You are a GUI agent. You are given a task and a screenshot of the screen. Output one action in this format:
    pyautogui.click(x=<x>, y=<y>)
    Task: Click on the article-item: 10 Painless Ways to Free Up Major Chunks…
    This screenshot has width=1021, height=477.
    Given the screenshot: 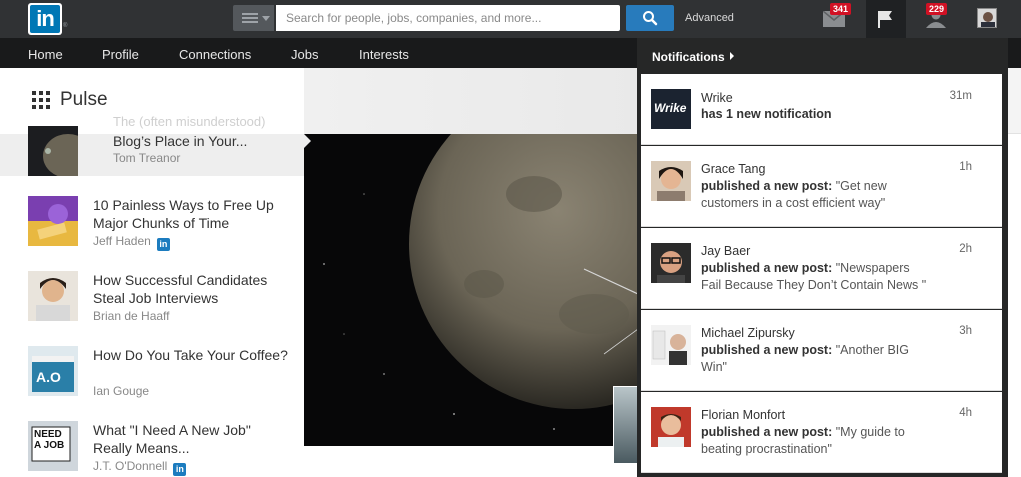 What is the action you would take?
    pyautogui.click(x=166, y=226)
    